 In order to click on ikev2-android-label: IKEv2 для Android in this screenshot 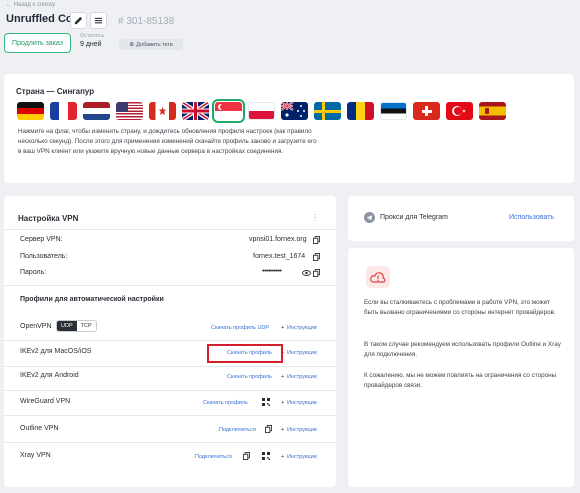, I will do `click(49, 375)`.